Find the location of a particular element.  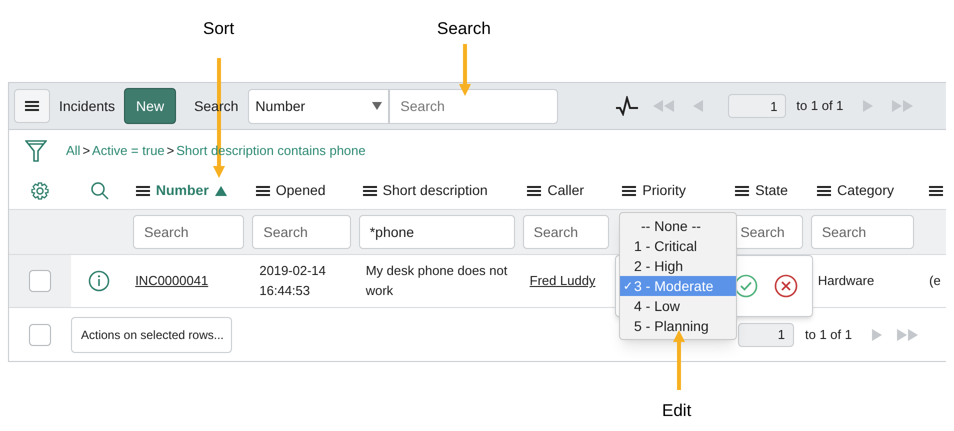

column-header: Priority is located at coordinates (654, 190).